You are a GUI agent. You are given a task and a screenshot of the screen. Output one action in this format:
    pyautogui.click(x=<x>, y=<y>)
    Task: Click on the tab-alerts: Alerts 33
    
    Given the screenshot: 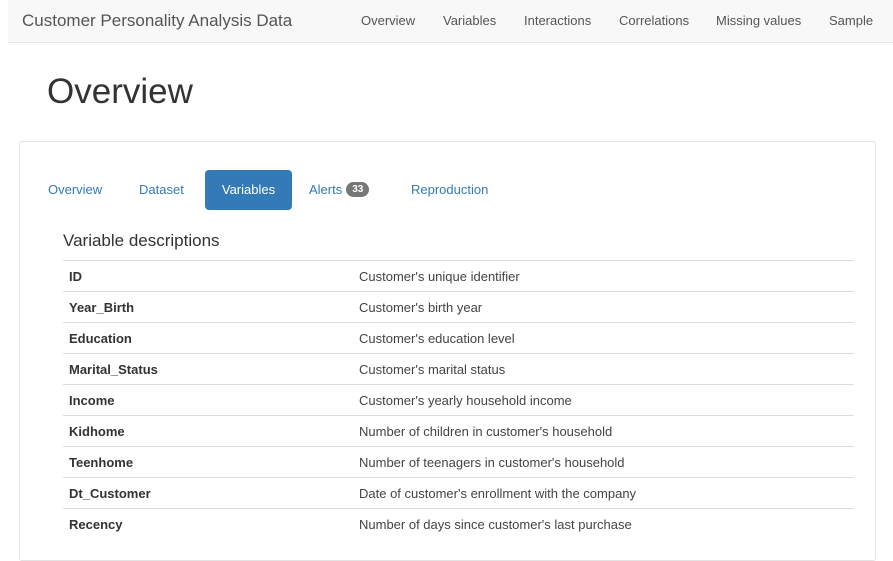 What is the action you would take?
    pyautogui.click(x=339, y=190)
    